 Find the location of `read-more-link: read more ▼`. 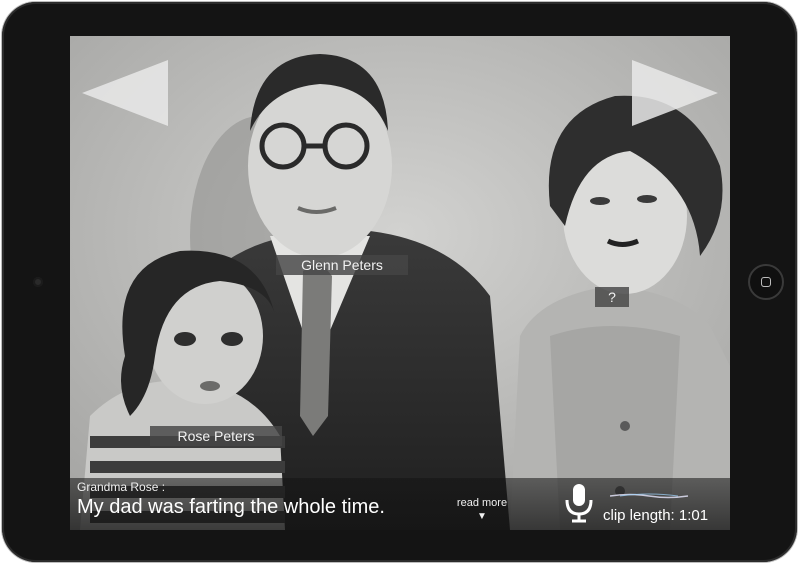

read-more-link: read more ▼ is located at coordinates (482, 510).